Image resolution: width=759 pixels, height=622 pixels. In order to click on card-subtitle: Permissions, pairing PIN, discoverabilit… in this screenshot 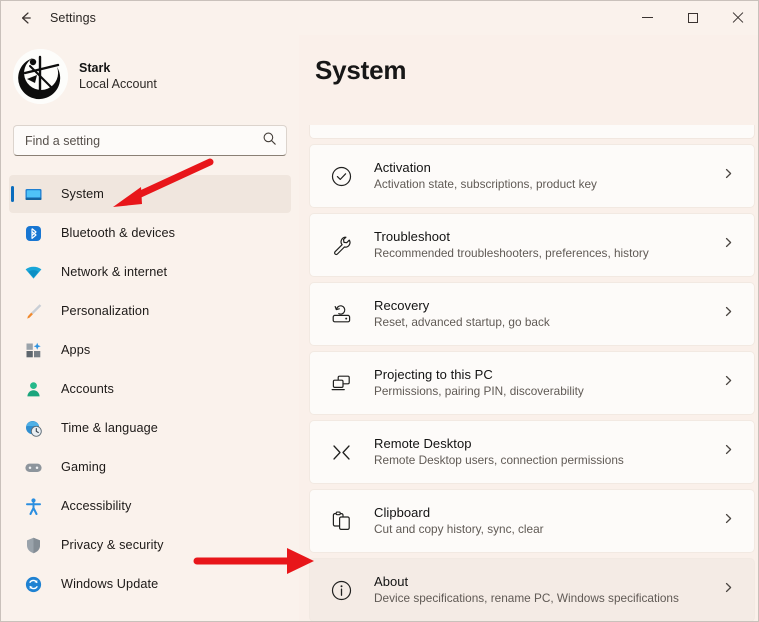, I will do `click(479, 391)`.